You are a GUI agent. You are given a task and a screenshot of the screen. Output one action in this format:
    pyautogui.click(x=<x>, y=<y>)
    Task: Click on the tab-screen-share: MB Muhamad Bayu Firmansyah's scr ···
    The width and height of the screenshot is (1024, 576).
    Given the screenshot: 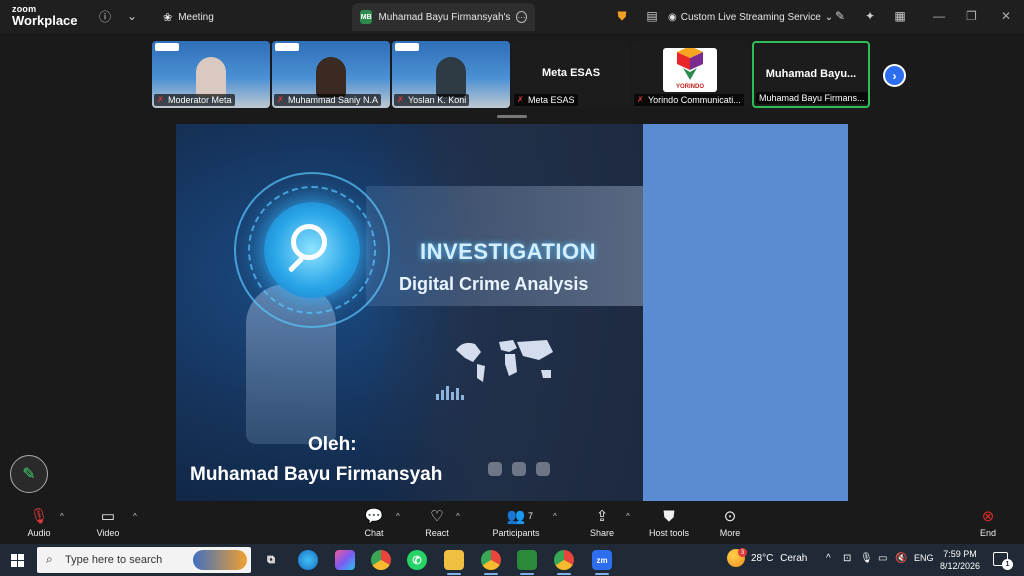 What is the action you would take?
    pyautogui.click(x=443, y=17)
    